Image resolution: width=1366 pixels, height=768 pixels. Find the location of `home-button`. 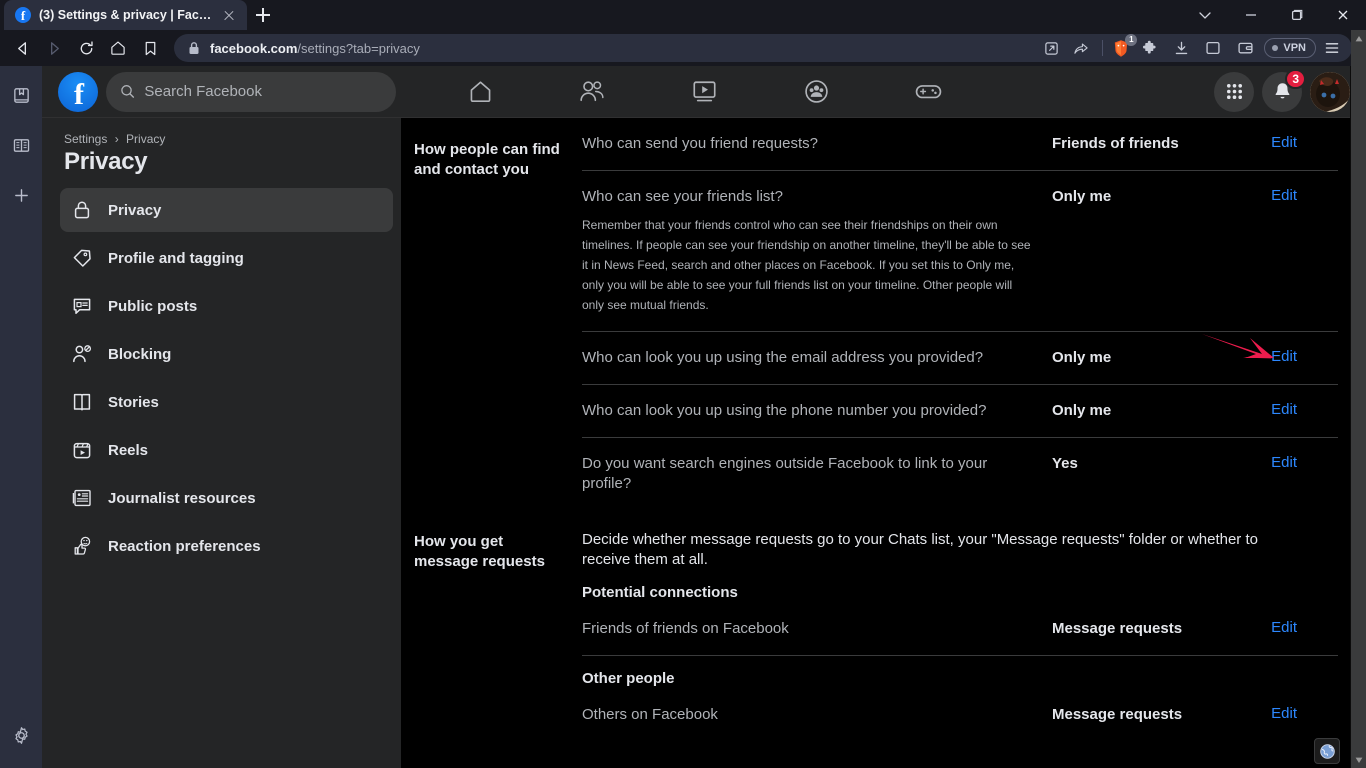

home-button is located at coordinates (118, 48).